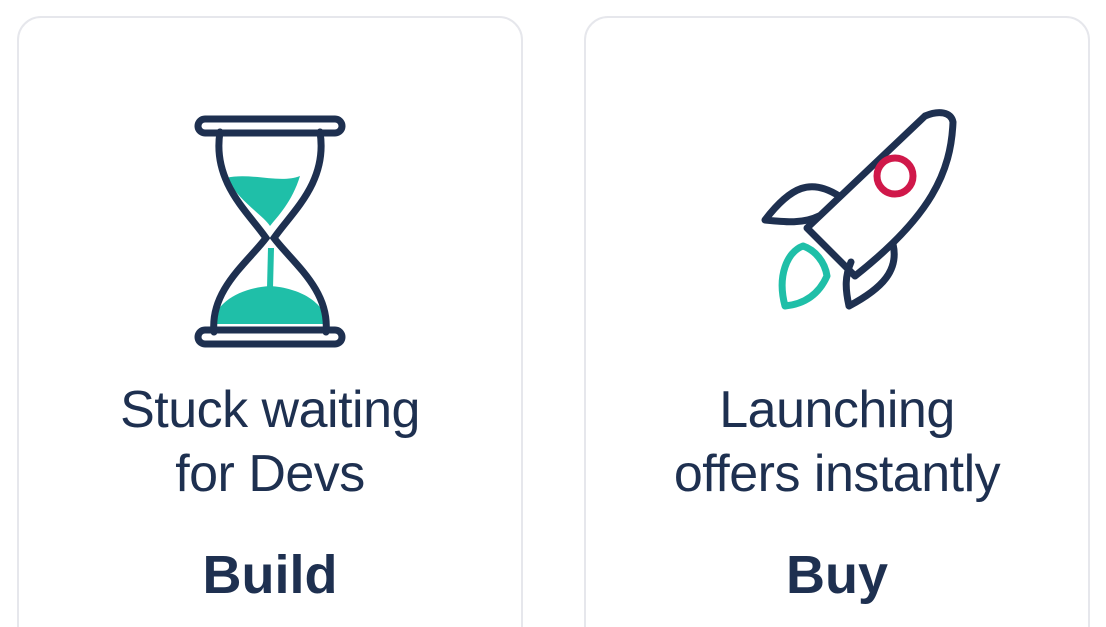 The image size is (1106, 627). Describe the element at coordinates (270, 222) in the screenshot. I see `hourglass-icon` at that location.